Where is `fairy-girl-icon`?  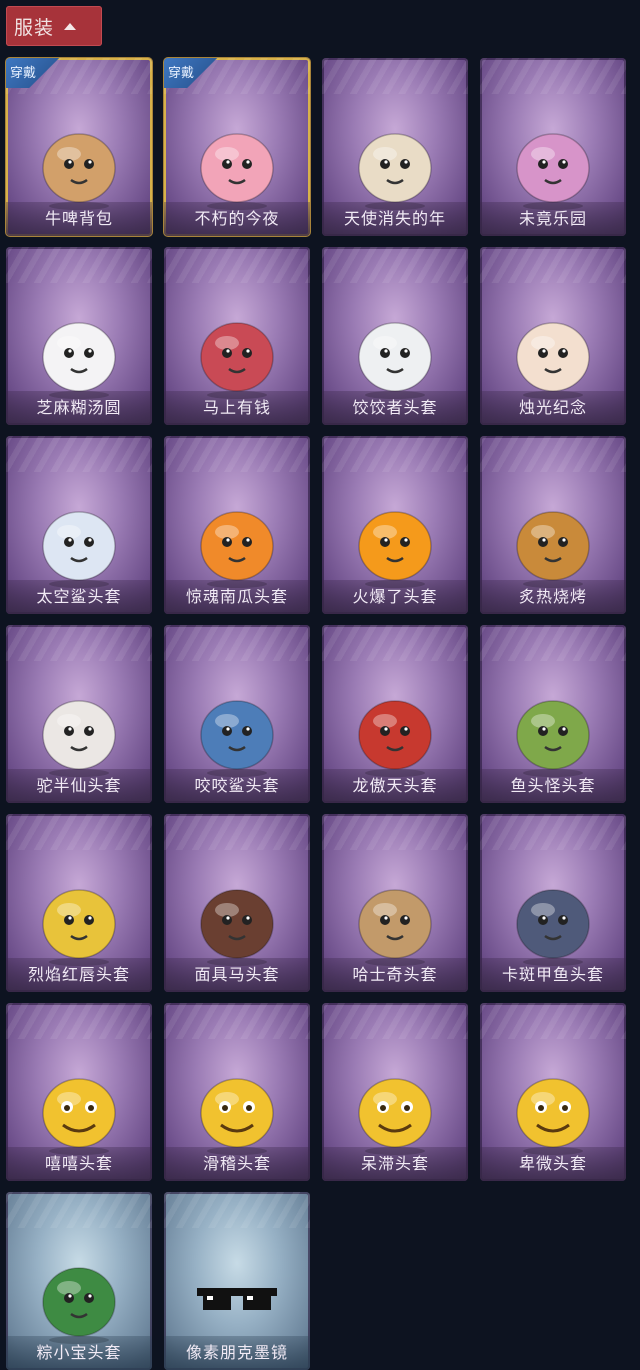
fairy-girl-icon is located at coordinates (553, 166).